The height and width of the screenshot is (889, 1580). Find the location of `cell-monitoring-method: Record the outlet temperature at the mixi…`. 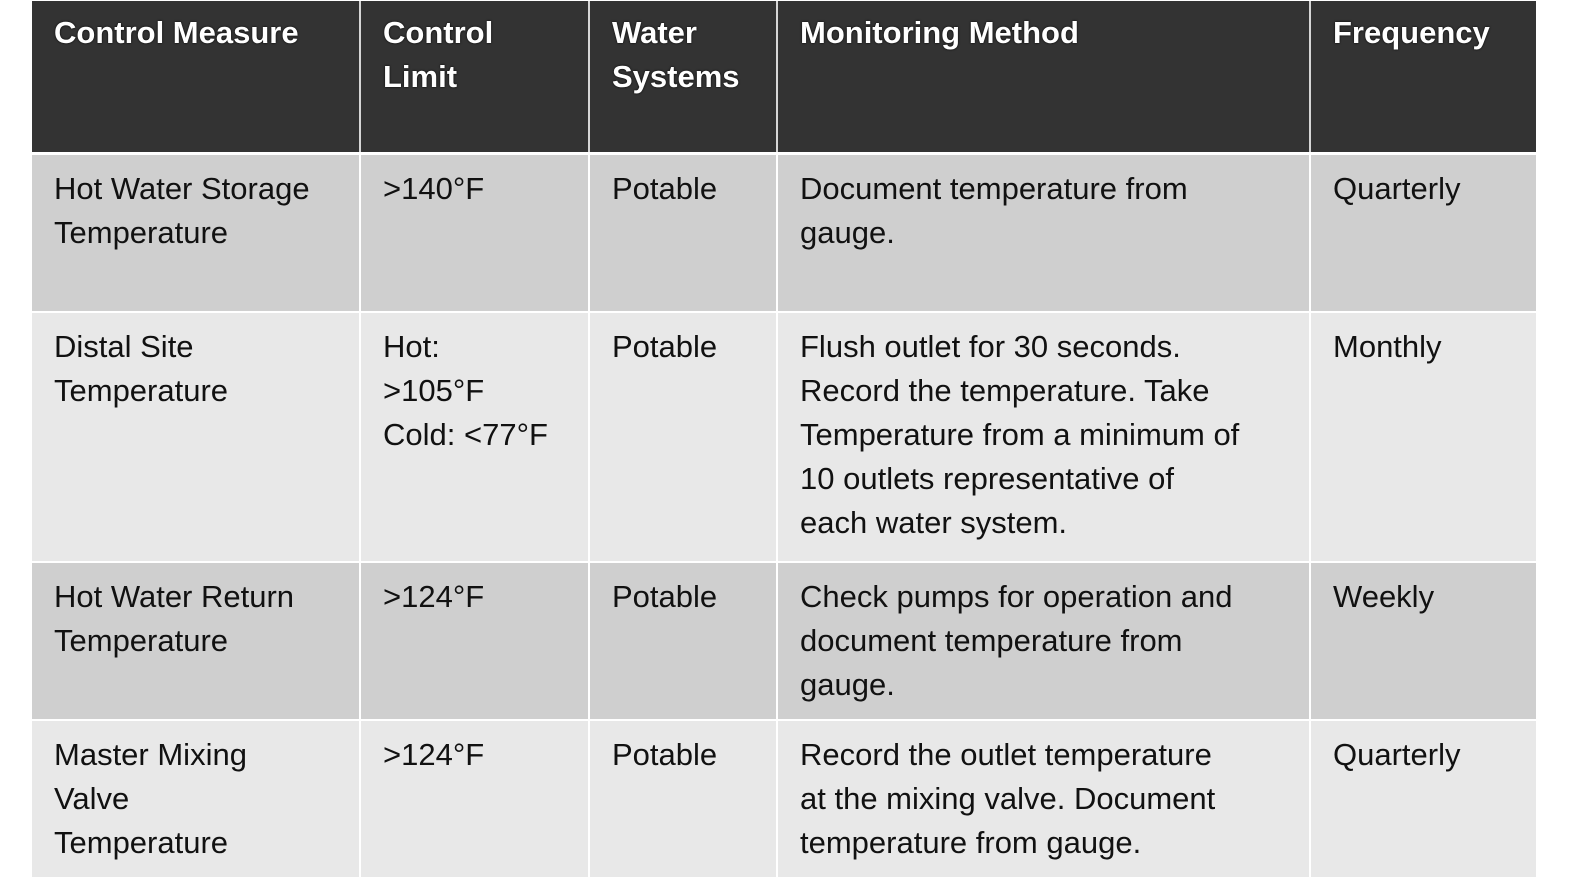

cell-monitoring-method: Record the outlet temperature at the mixi… is located at coordinates (1044, 799).